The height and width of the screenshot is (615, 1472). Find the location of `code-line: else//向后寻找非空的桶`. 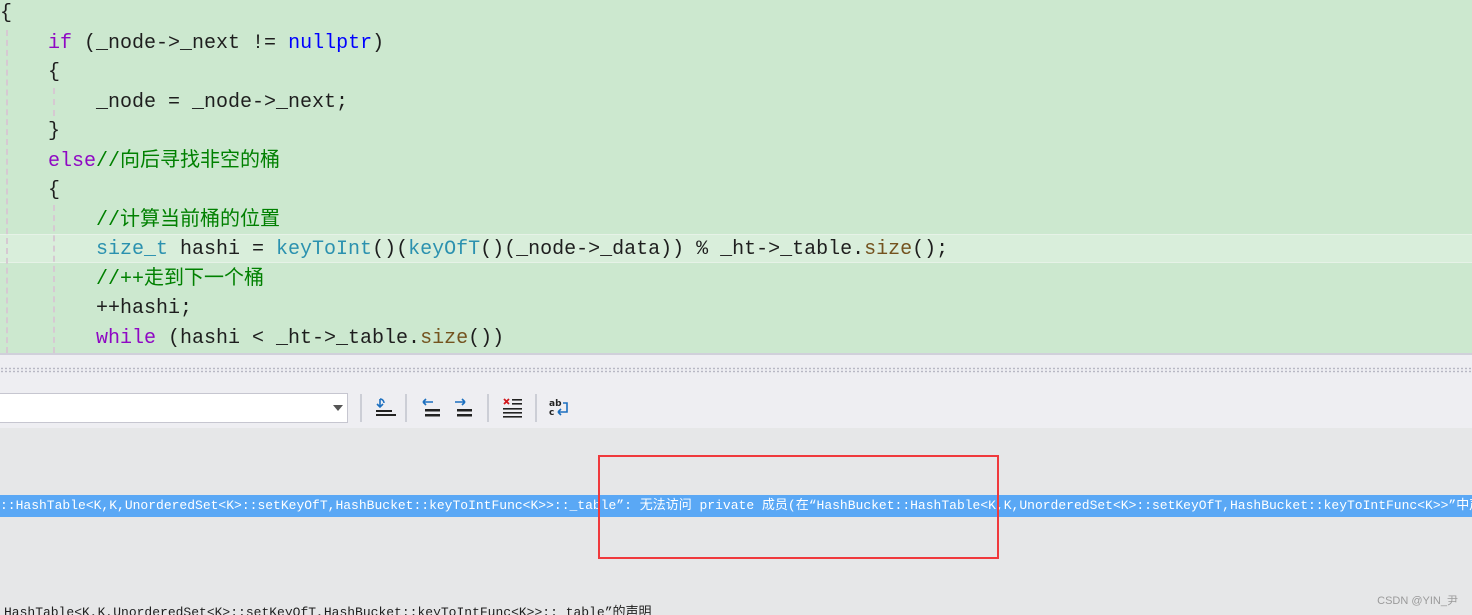

code-line: else//向后寻找非空的桶 is located at coordinates (164, 161).